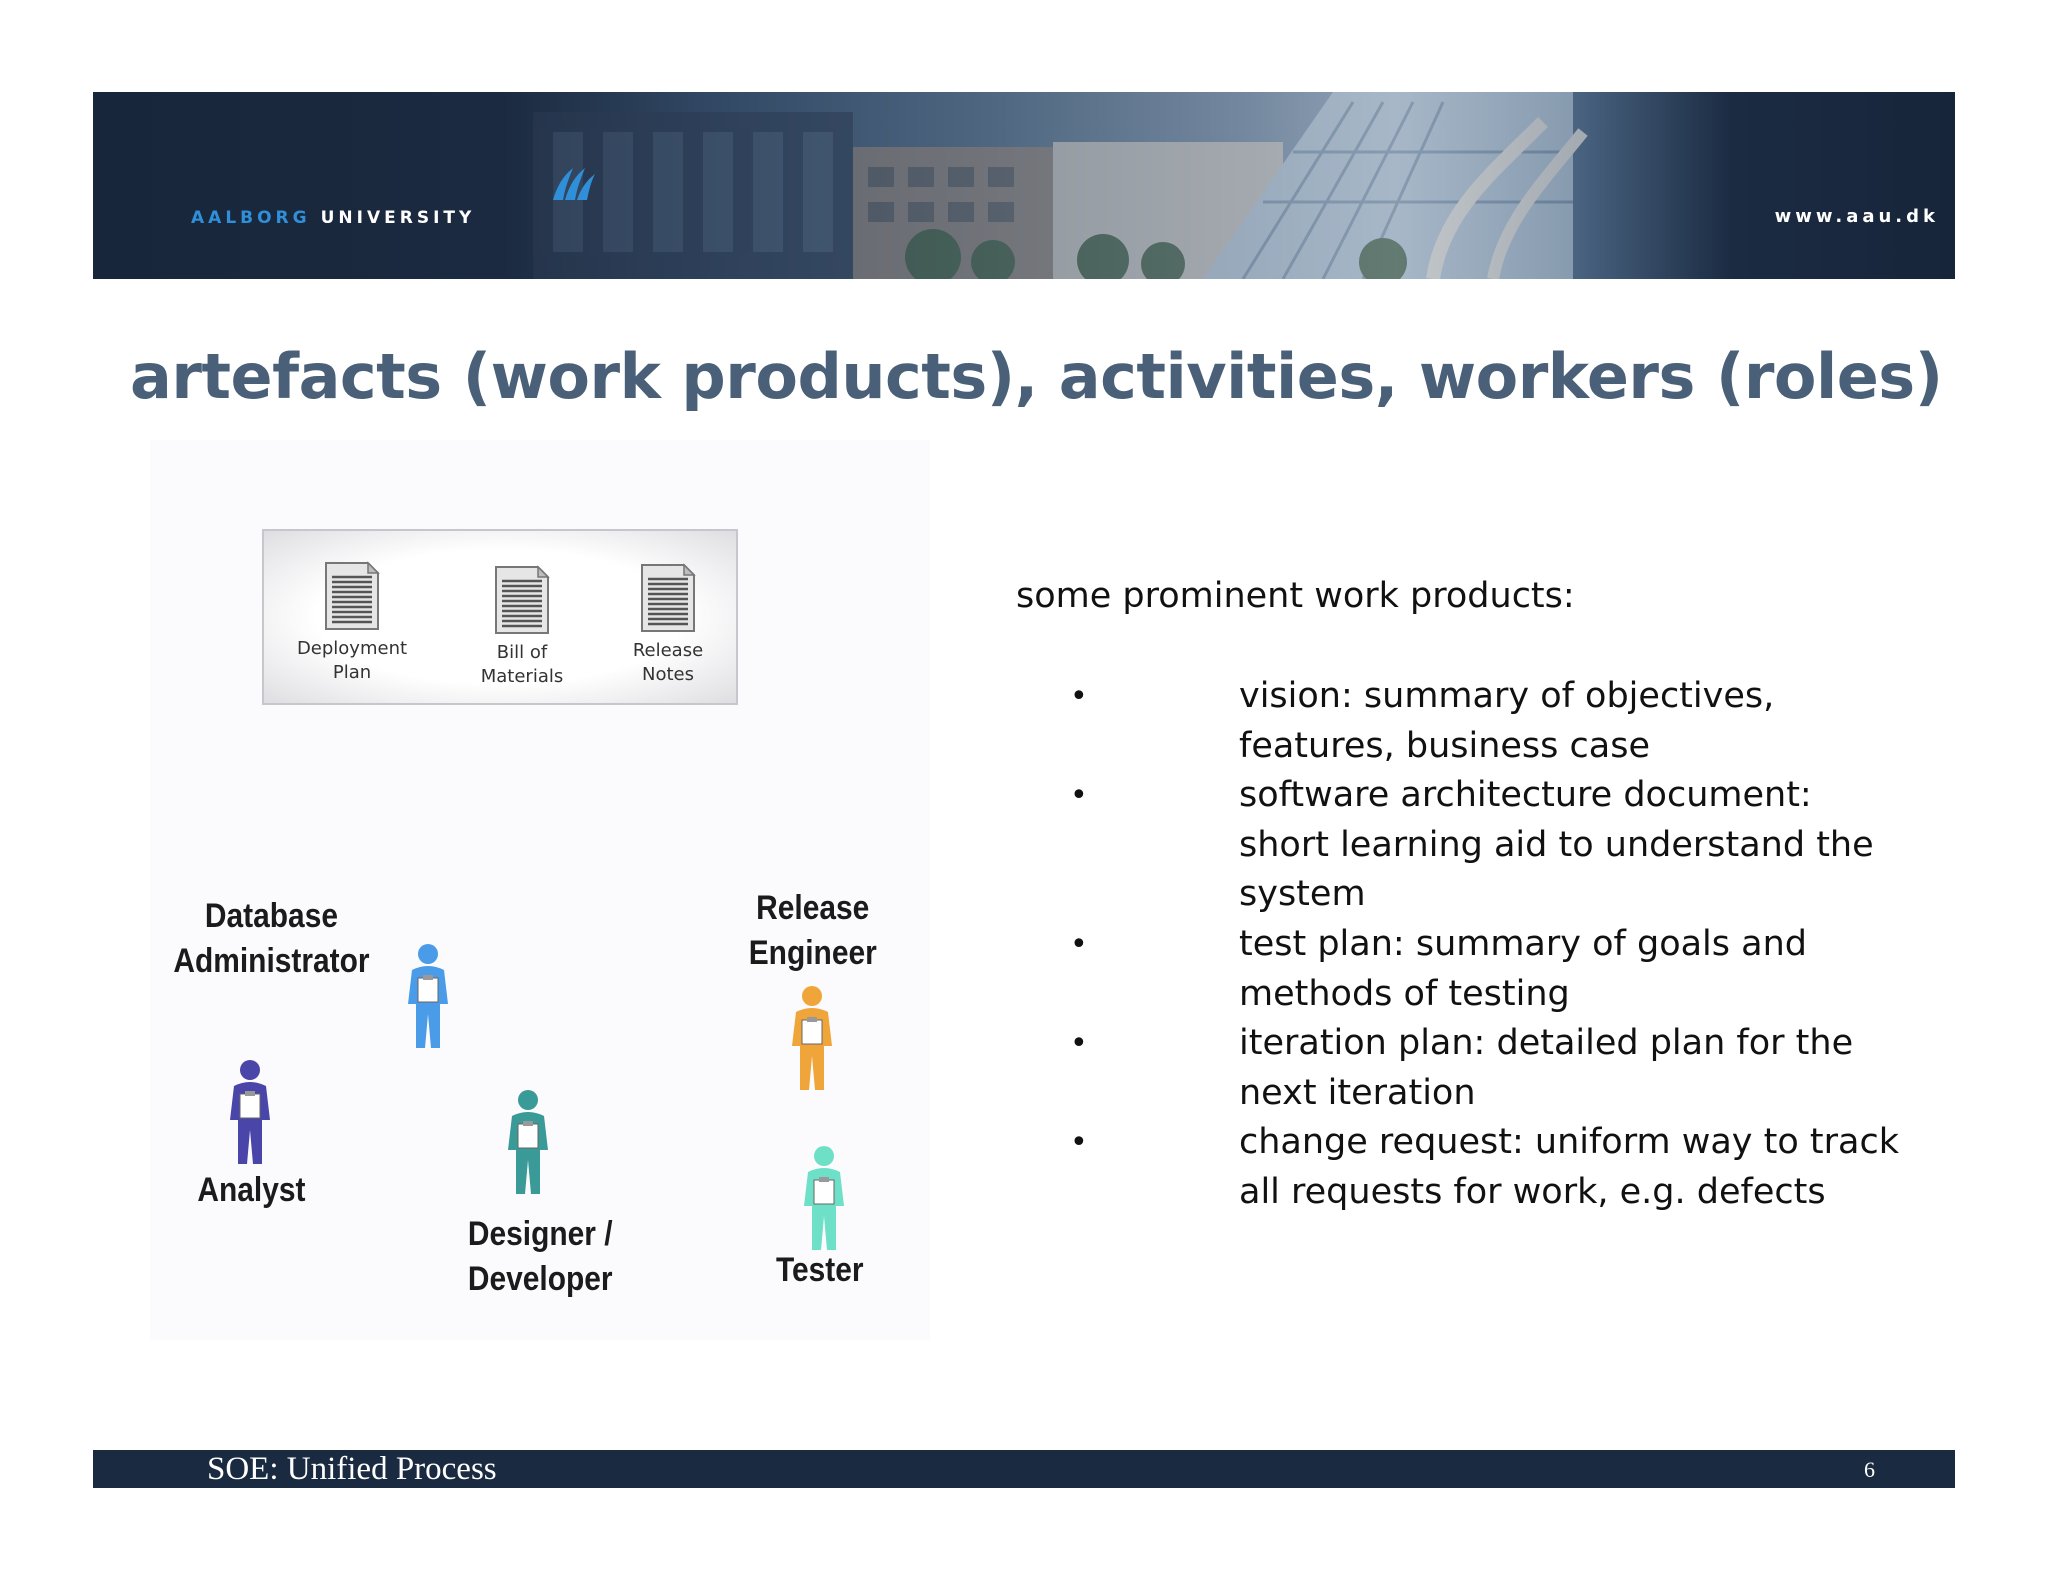 The height and width of the screenshot is (1582, 2048). I want to click on database-administrator-figure-icon, so click(428, 996).